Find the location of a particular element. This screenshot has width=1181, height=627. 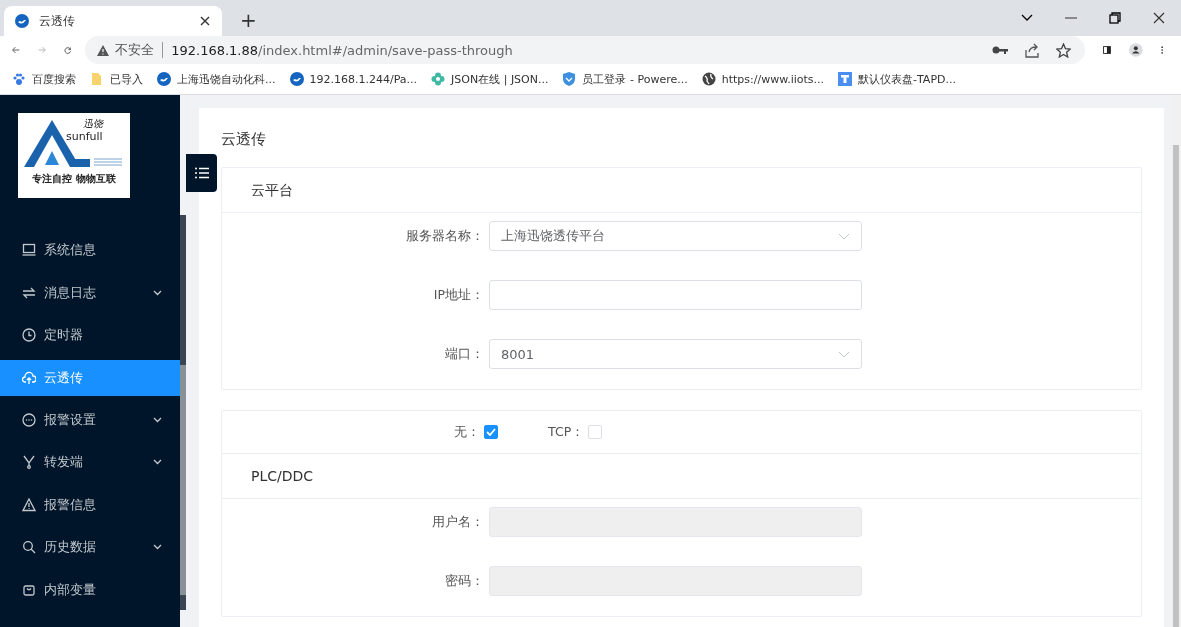

logo-text: 迅饶 is located at coordinates (92, 123).